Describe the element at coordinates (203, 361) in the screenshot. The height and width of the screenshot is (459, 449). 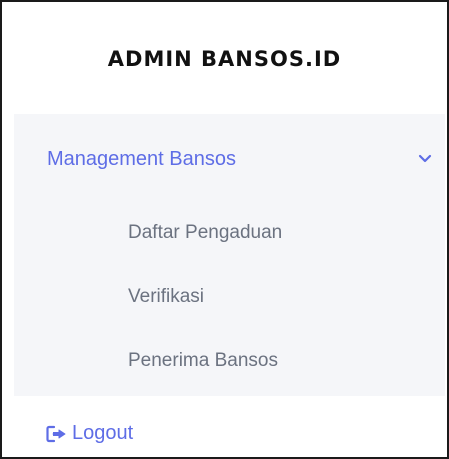
I see `submenu-item-penerima-bansos: Penerima Bansos` at that location.